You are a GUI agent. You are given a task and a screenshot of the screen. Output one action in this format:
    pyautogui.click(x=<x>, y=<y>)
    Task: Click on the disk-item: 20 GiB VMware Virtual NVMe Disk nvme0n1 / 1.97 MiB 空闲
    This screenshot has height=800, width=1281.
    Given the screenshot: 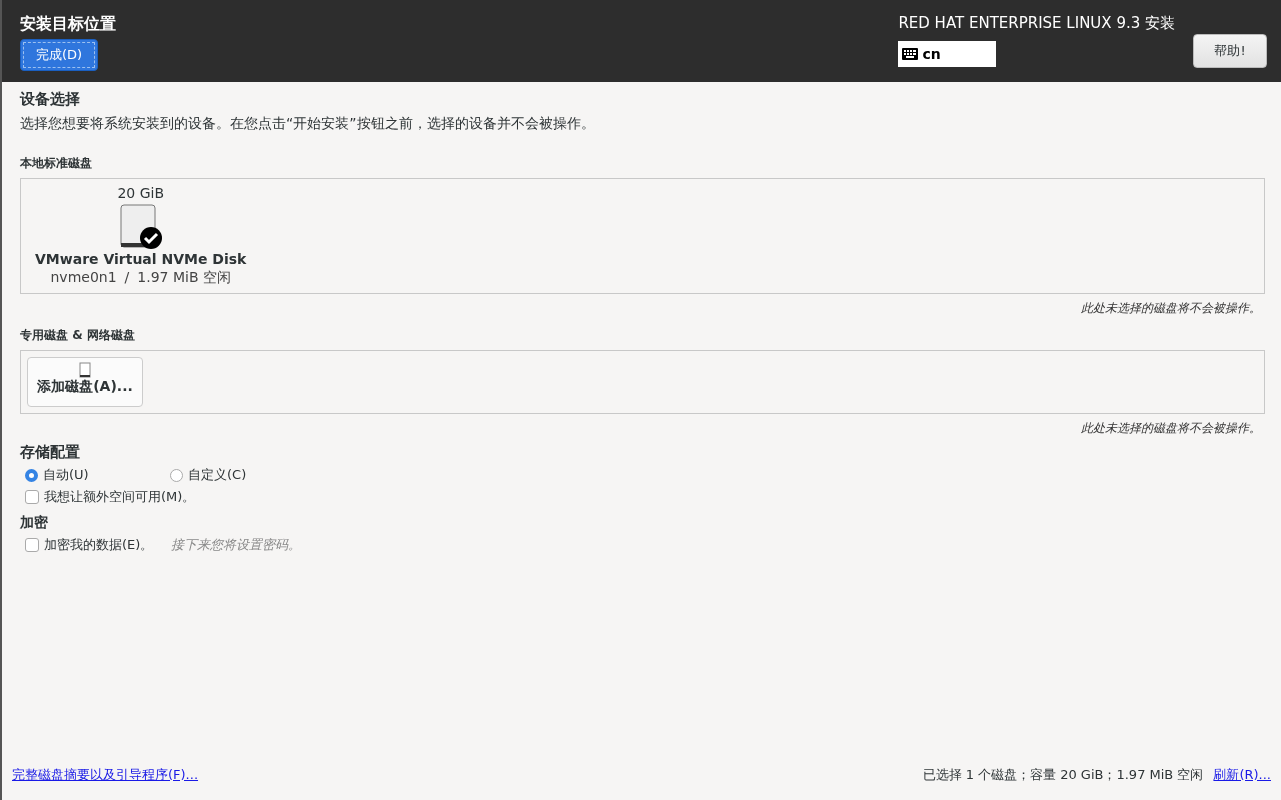 What is the action you would take?
    pyautogui.click(x=141, y=236)
    